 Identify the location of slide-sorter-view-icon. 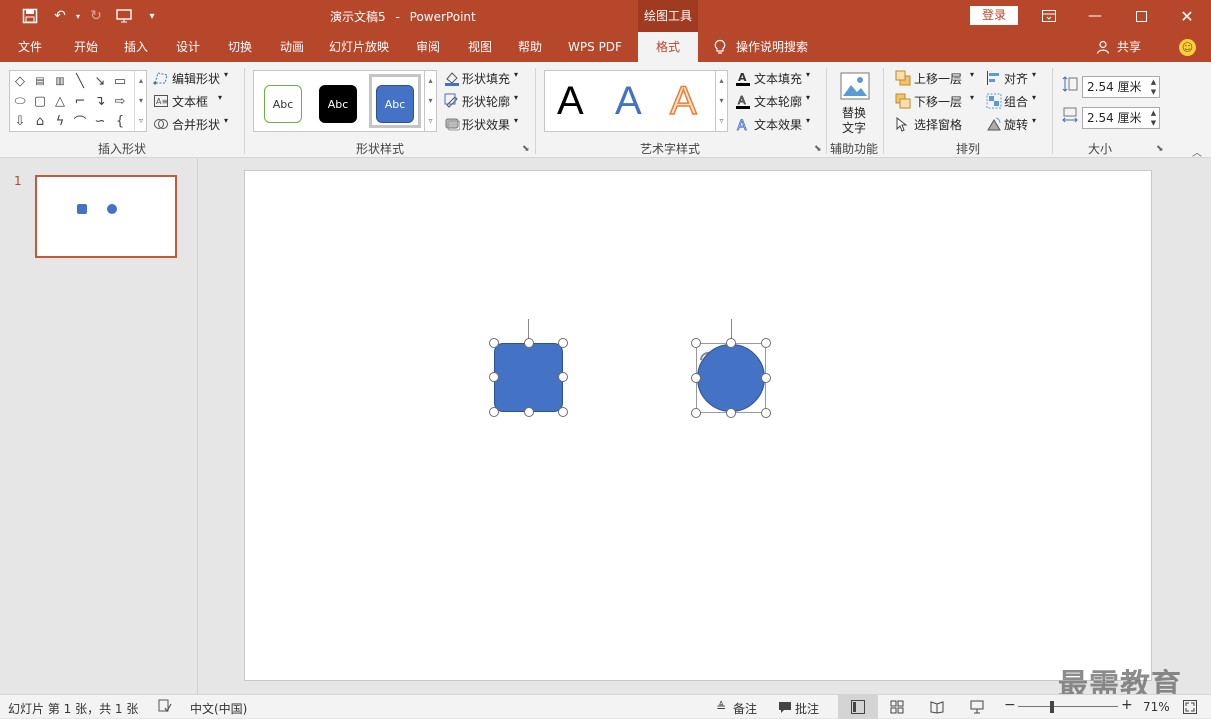
(897, 708).